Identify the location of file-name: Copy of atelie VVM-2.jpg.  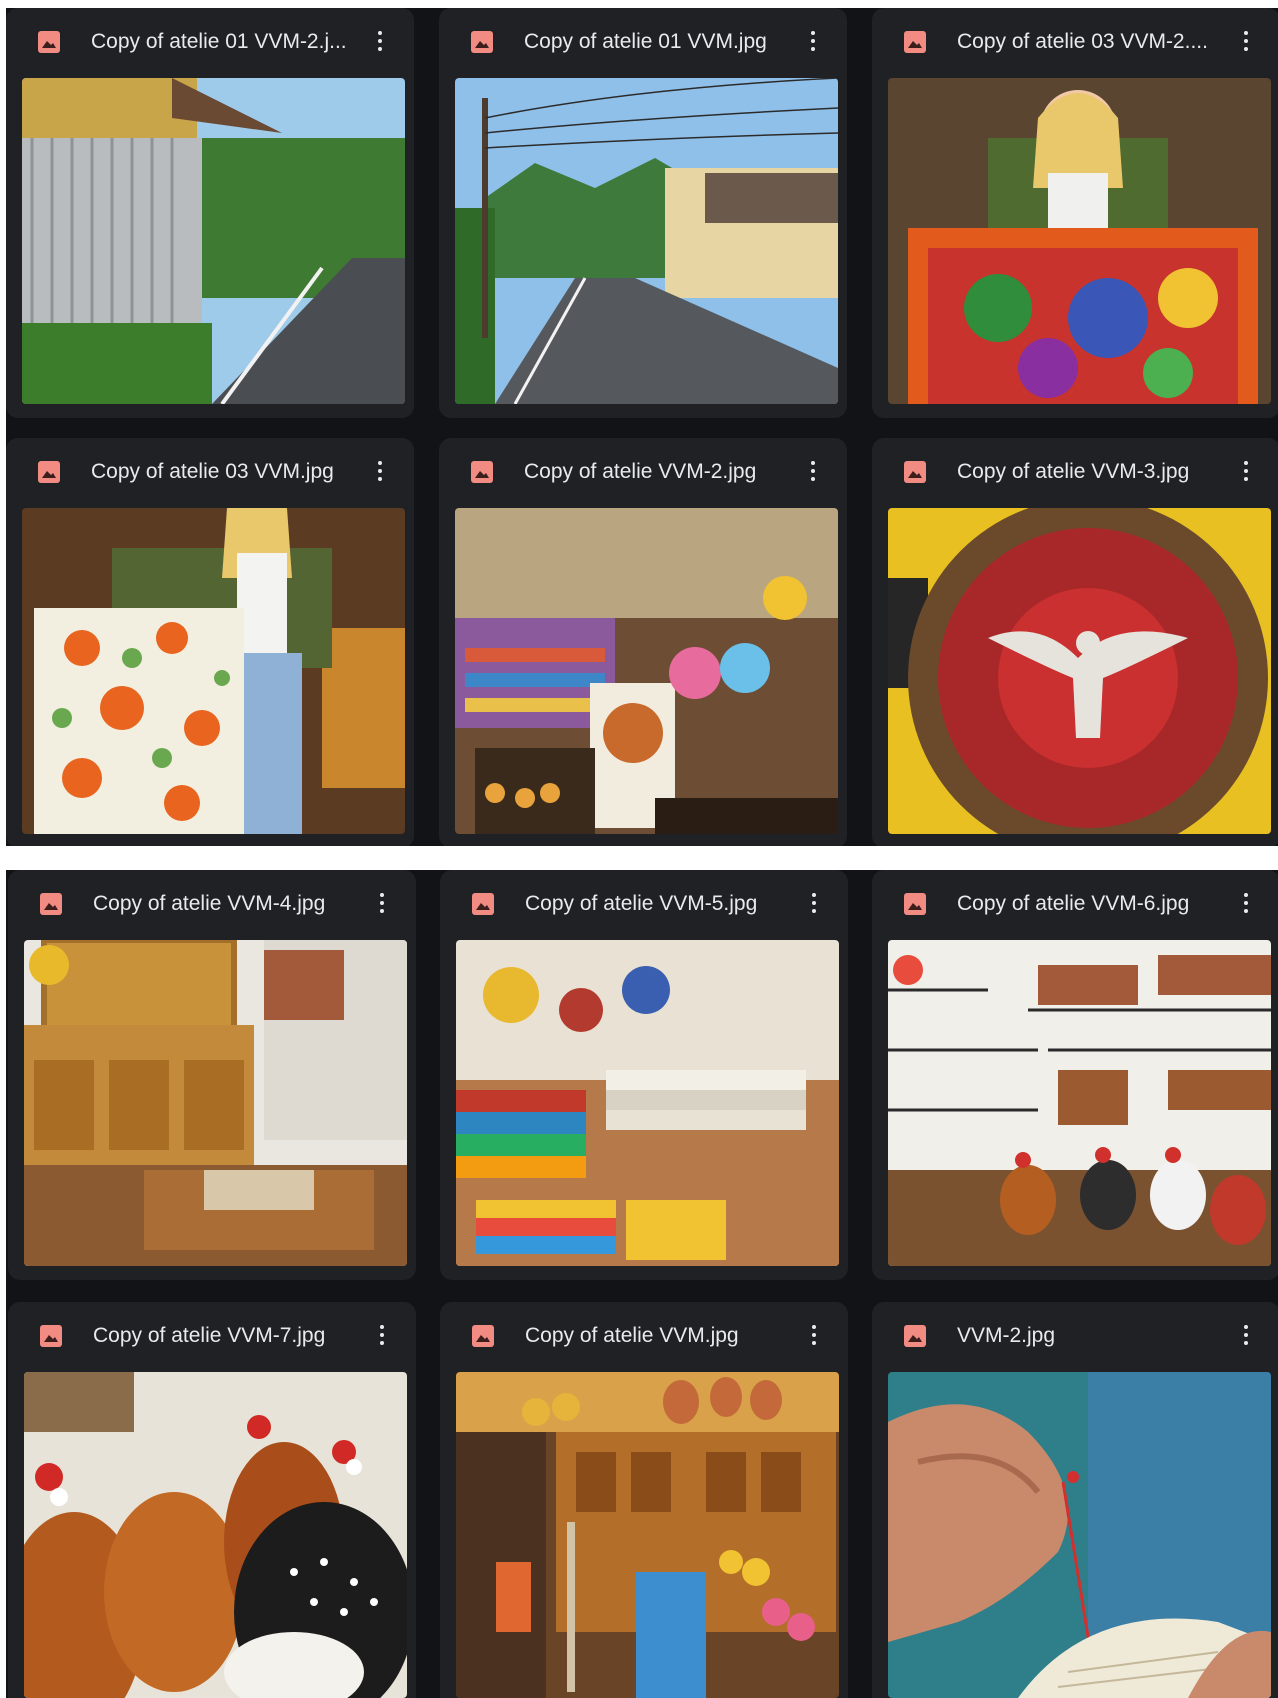
(659, 472).